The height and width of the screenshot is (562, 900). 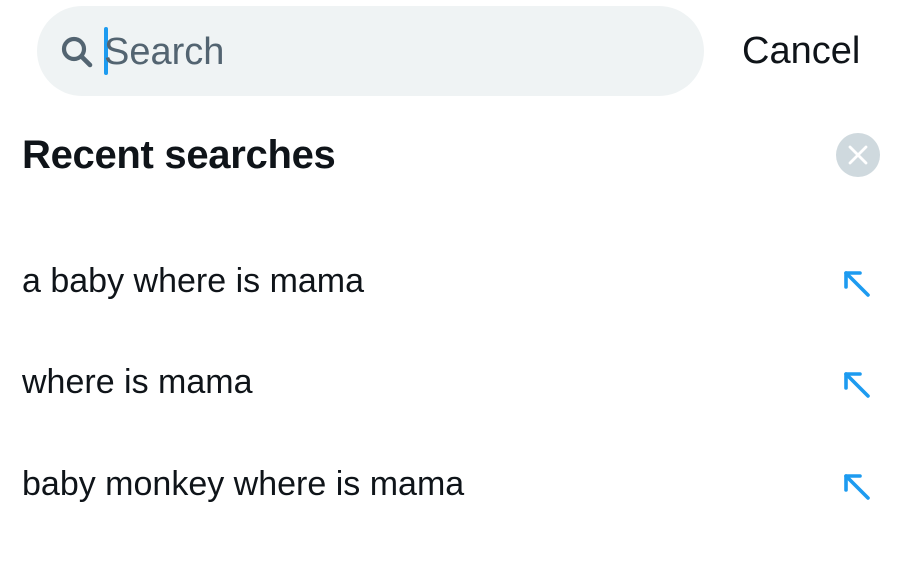 I want to click on recent-searches-title: Recent searches, so click(x=179, y=155).